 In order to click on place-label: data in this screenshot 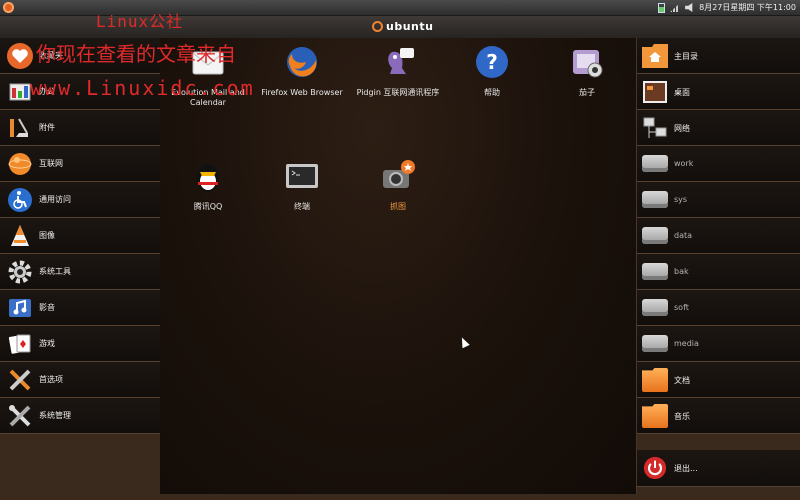, I will do `click(683, 235)`.